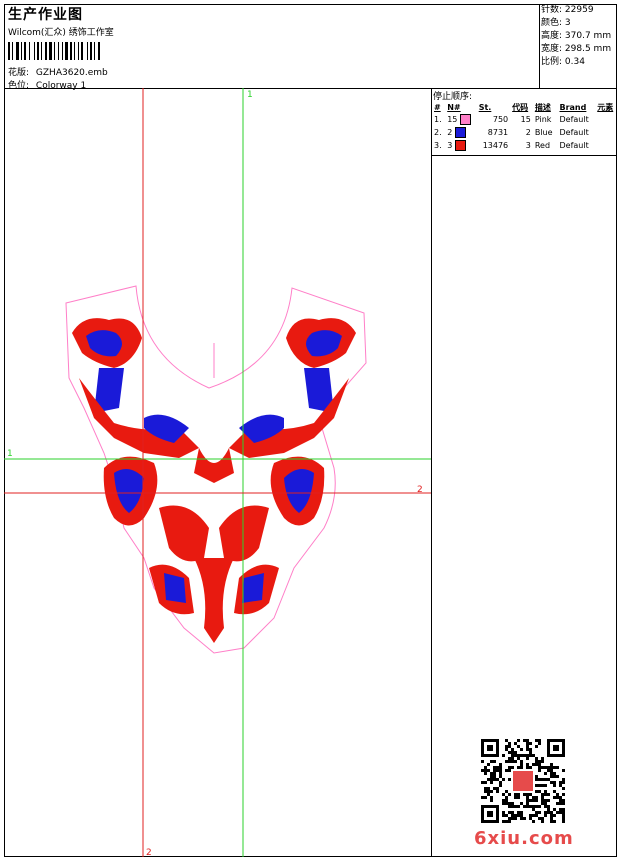 This screenshot has width=620, height=860. What do you see at coordinates (149, 852) in the screenshot?
I see `red-v-label: 2` at bounding box center [149, 852].